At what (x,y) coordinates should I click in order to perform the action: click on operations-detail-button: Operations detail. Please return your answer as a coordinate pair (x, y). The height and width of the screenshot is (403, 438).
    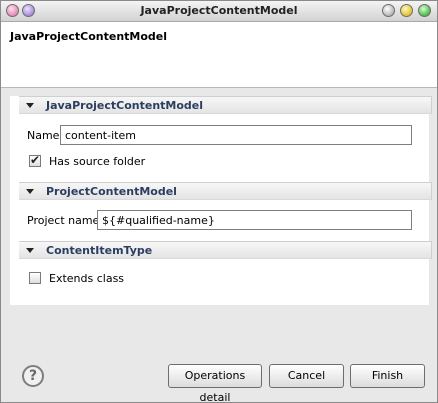
    Looking at the image, I should click on (215, 383).